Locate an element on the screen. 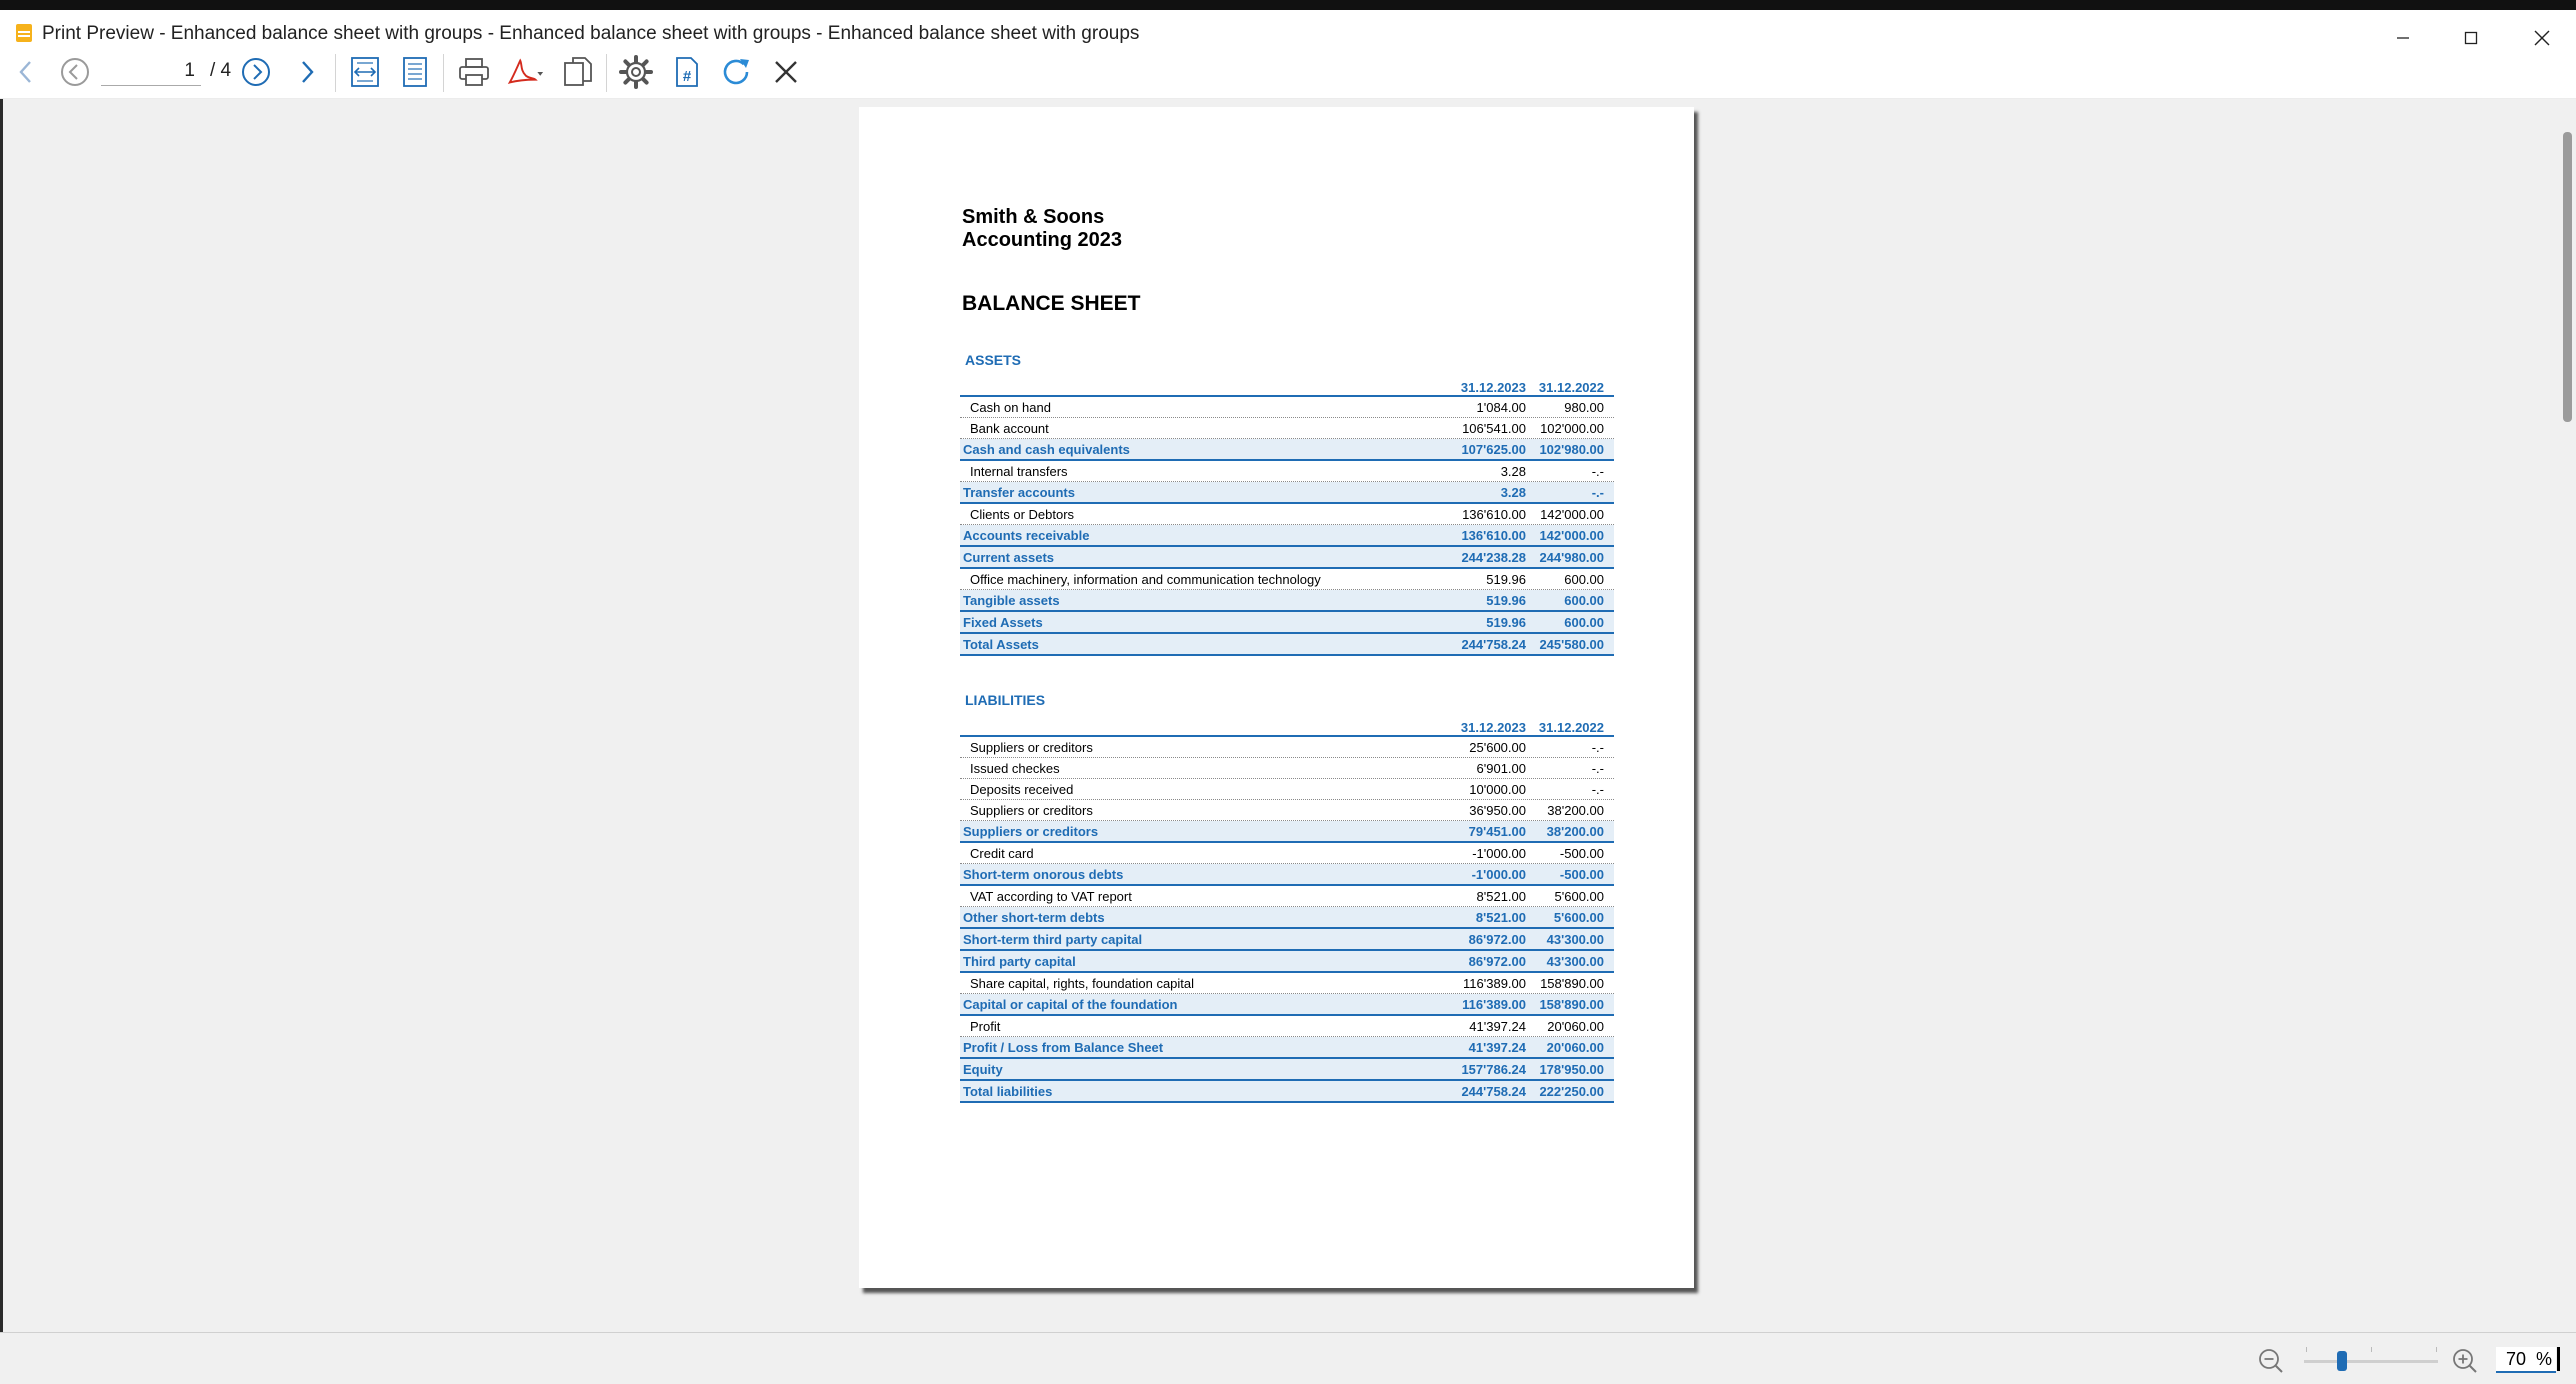 Image resolution: width=2576 pixels, height=1384 pixels. vertical-scrollbar is located at coordinates (2567, 715).